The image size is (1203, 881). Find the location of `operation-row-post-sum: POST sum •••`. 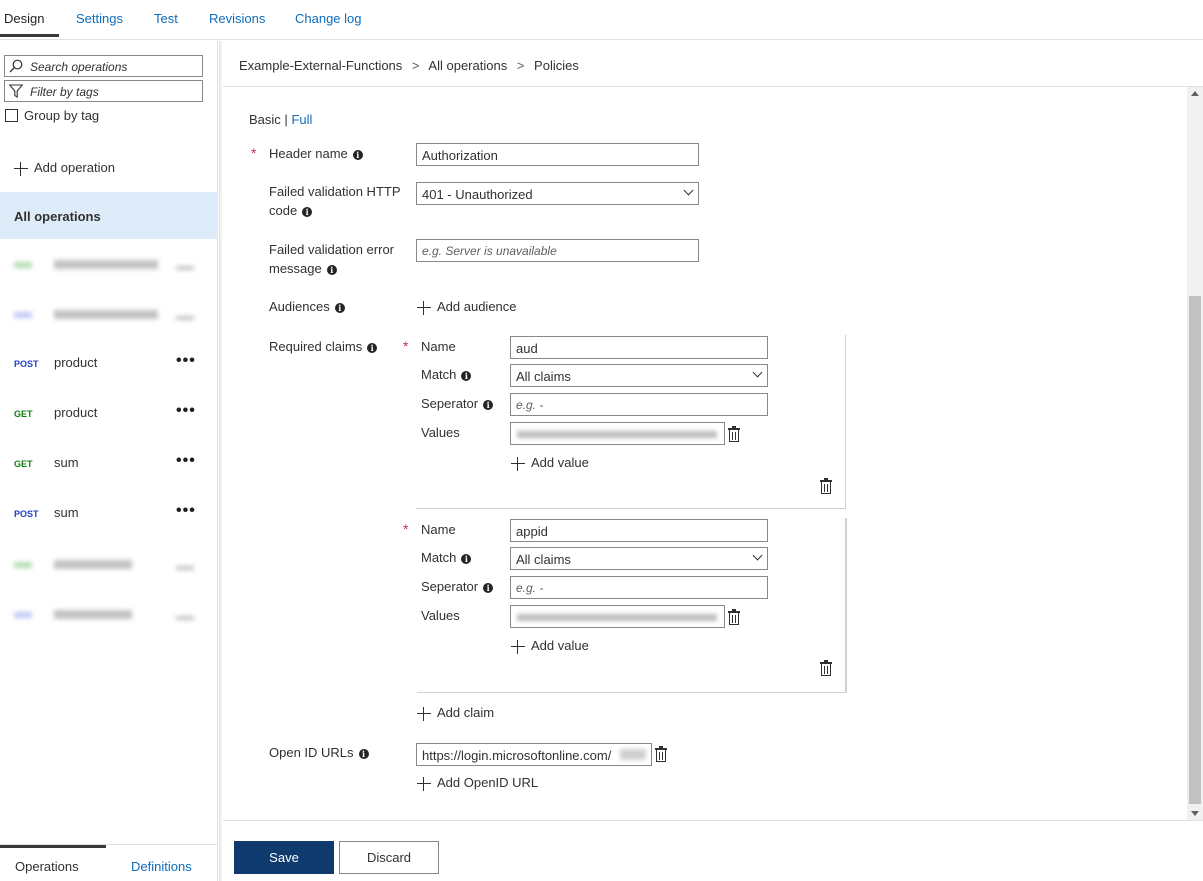

operation-row-post-sum: POST sum ••• is located at coordinates (109, 515).